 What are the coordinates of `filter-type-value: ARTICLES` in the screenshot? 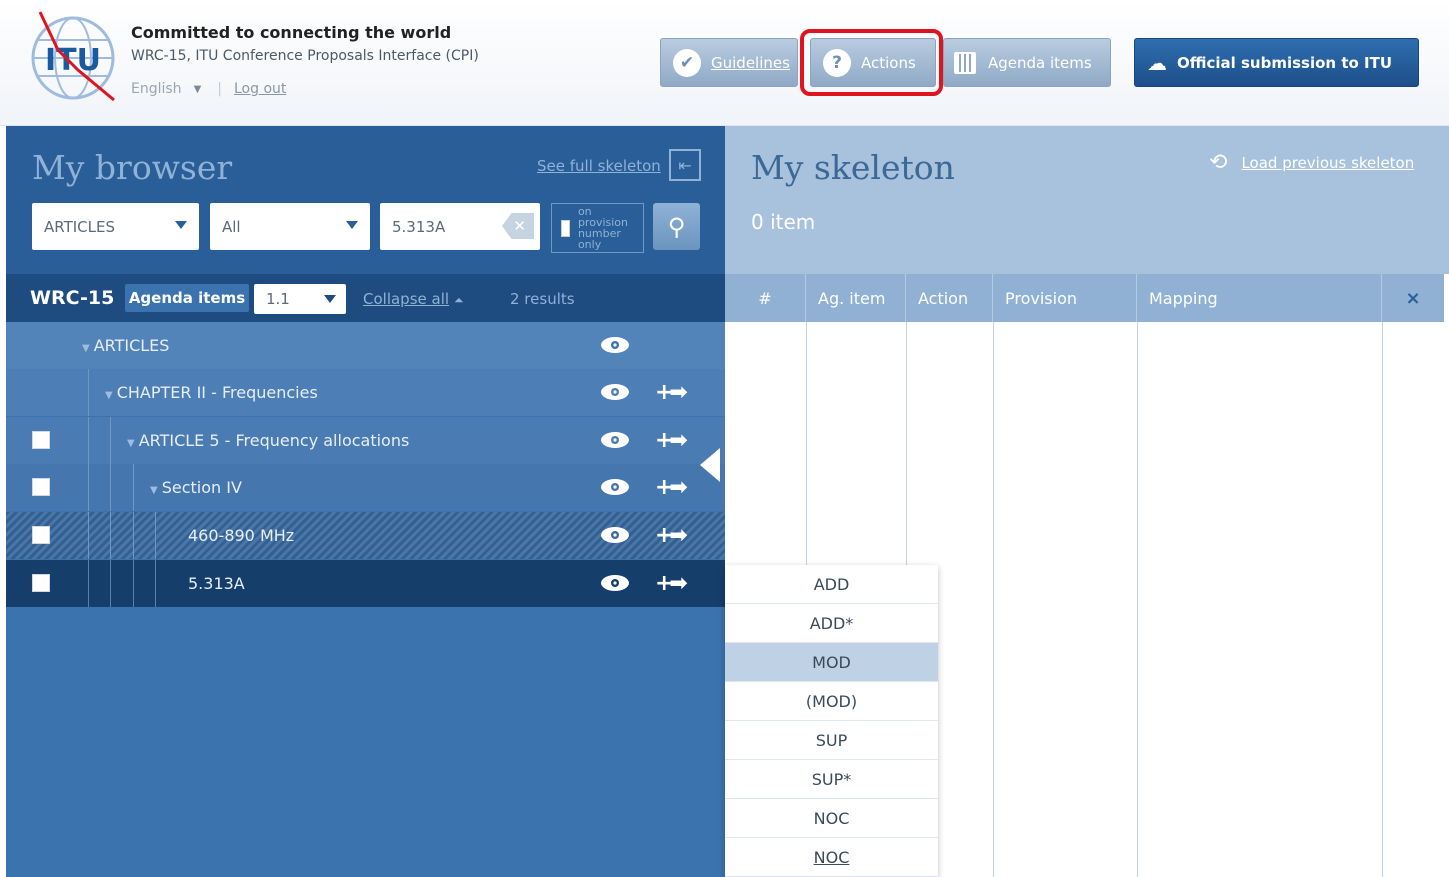 It's located at (80, 226).